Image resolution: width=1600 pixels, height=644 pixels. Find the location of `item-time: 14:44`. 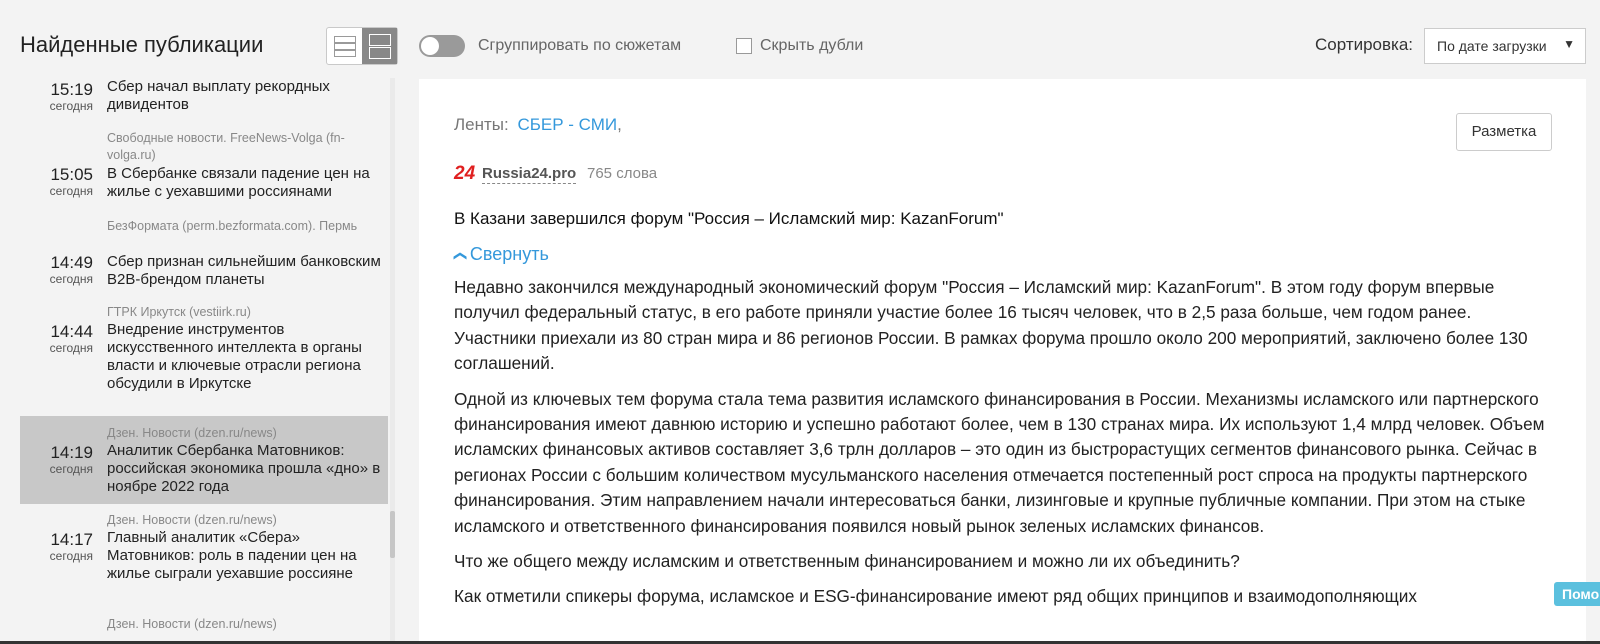

item-time: 14:44 is located at coordinates (71, 331).